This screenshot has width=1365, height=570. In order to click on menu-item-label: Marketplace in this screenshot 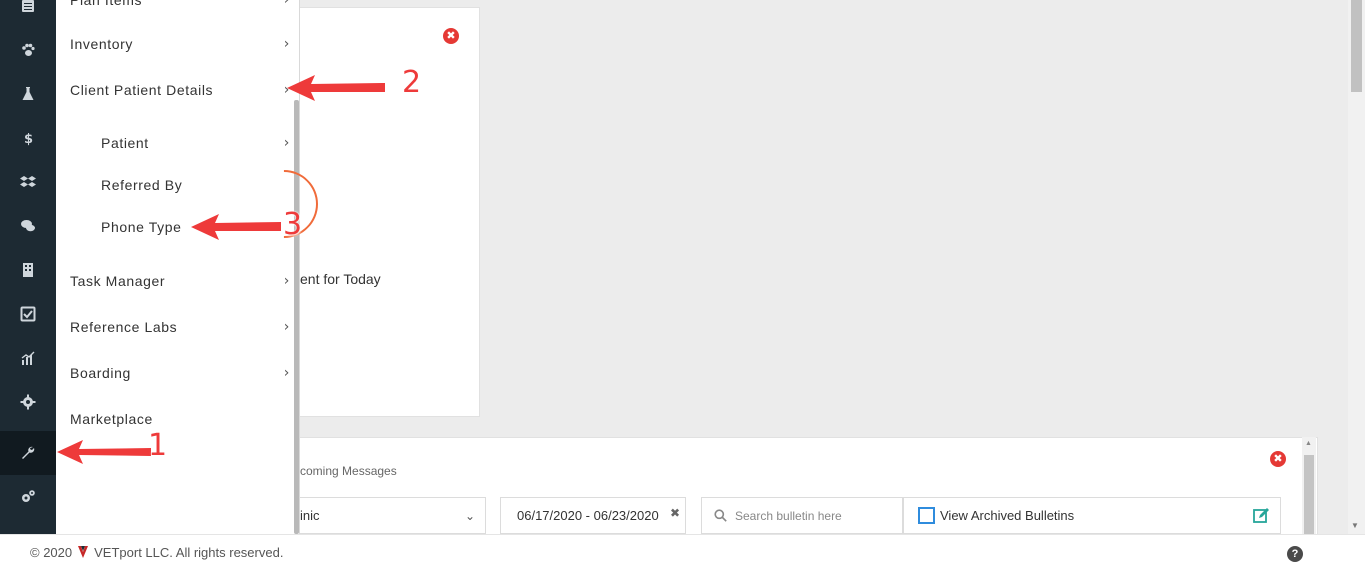, I will do `click(111, 419)`.